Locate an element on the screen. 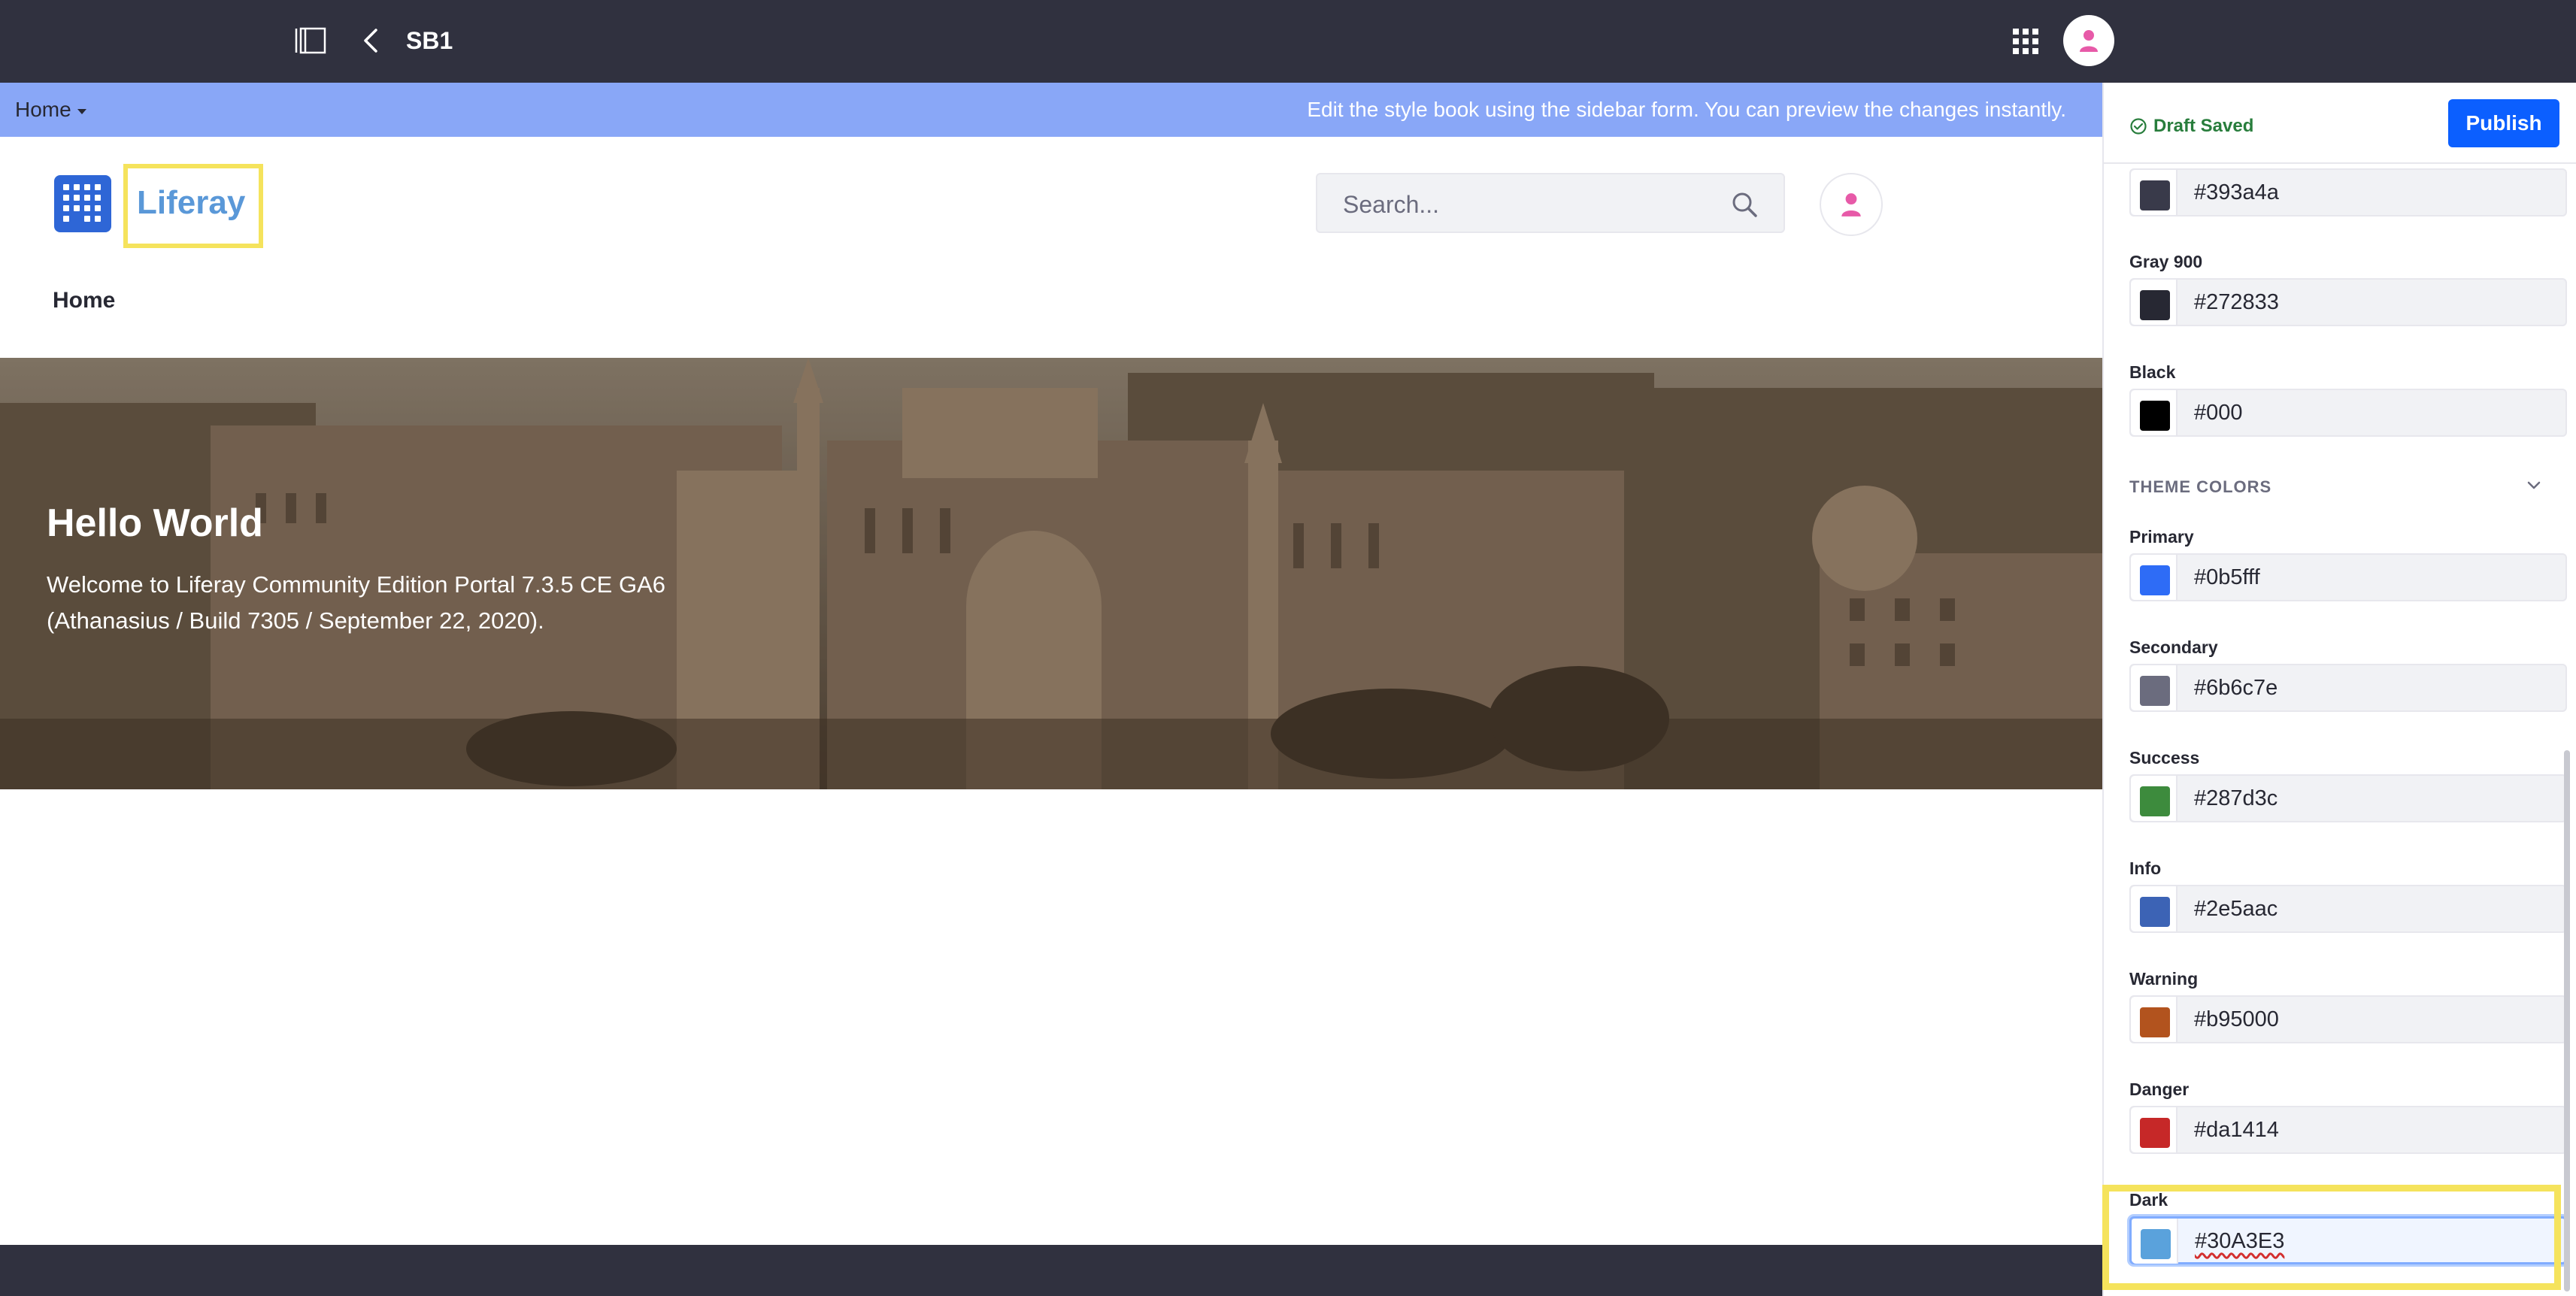 This screenshot has width=2576, height=1296. field-label: Info is located at coordinates (2145, 868).